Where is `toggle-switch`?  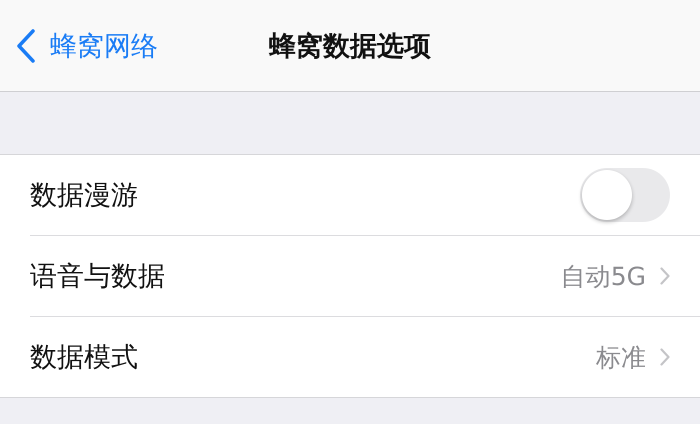 toggle-switch is located at coordinates (625, 195).